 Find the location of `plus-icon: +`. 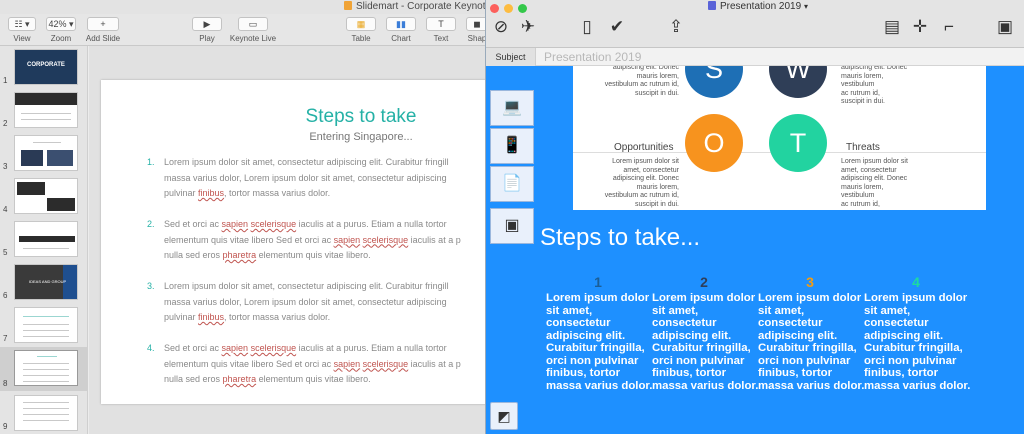

plus-icon: + is located at coordinates (103, 24).